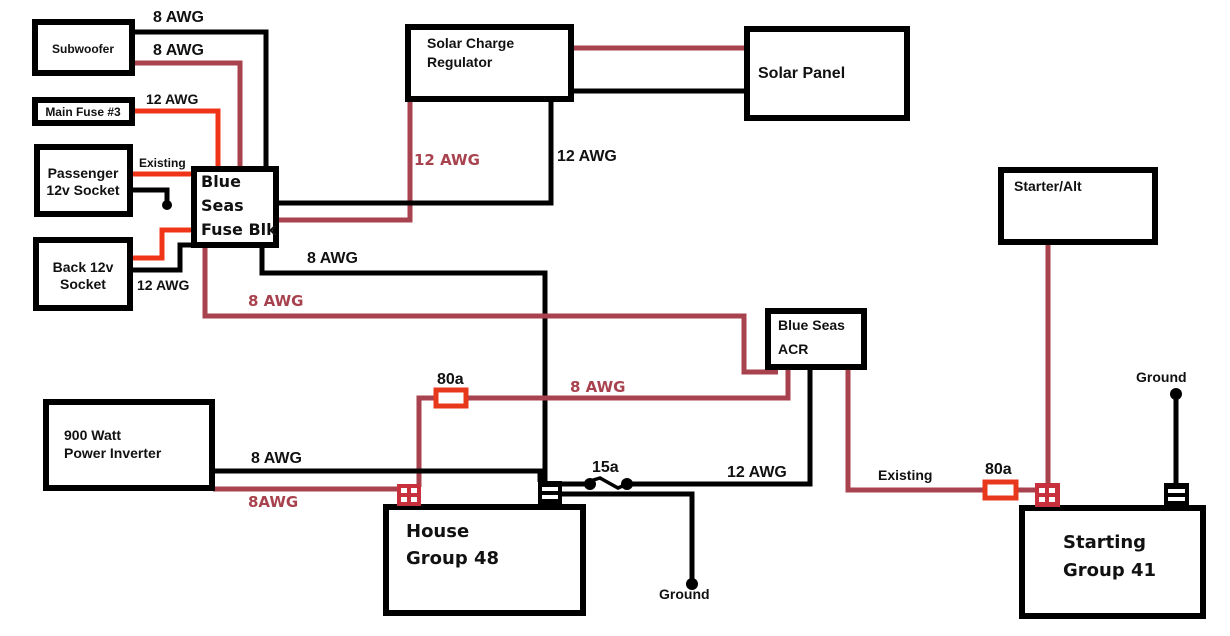 This screenshot has height=636, width=1230. I want to click on starter-alternator: Starter/Alt, so click(1078, 206).